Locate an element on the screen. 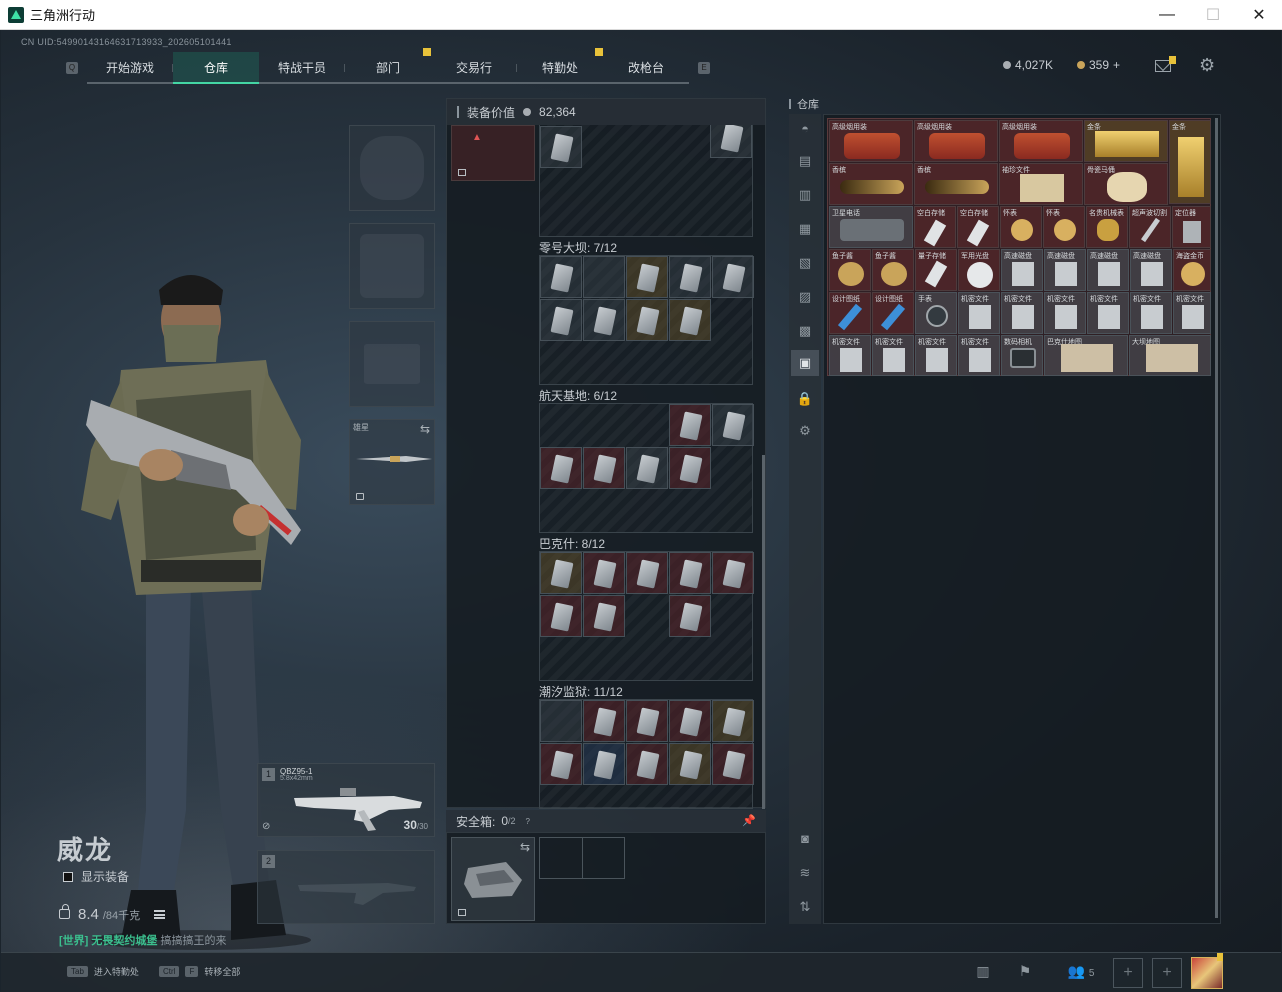  key-case-spacebase is located at coordinates (646, 468).